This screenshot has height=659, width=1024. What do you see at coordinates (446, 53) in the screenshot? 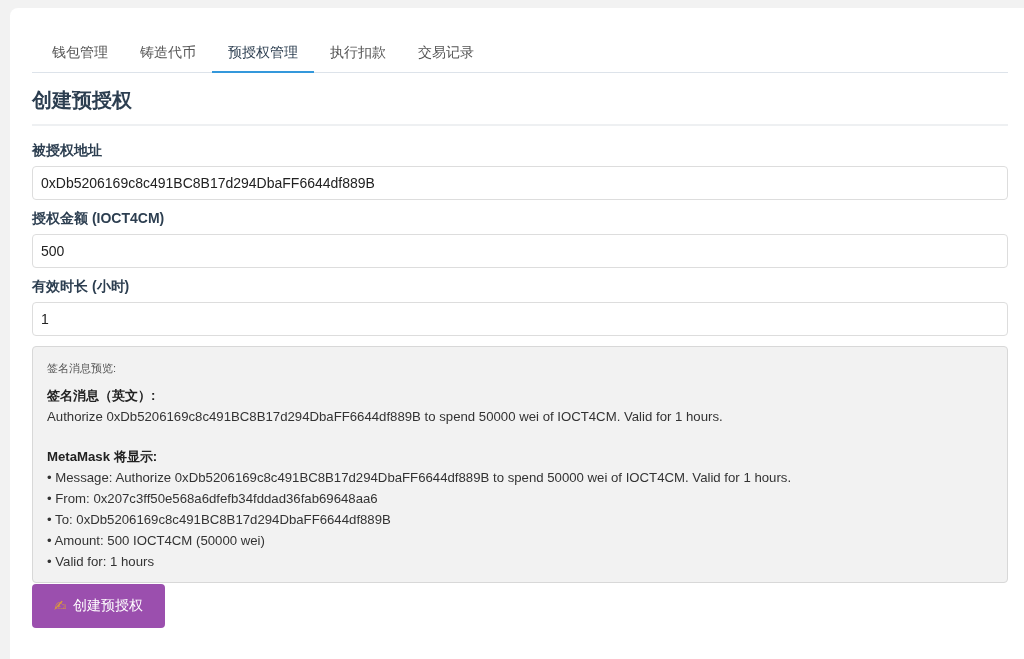
I see `tab: 交易记录` at bounding box center [446, 53].